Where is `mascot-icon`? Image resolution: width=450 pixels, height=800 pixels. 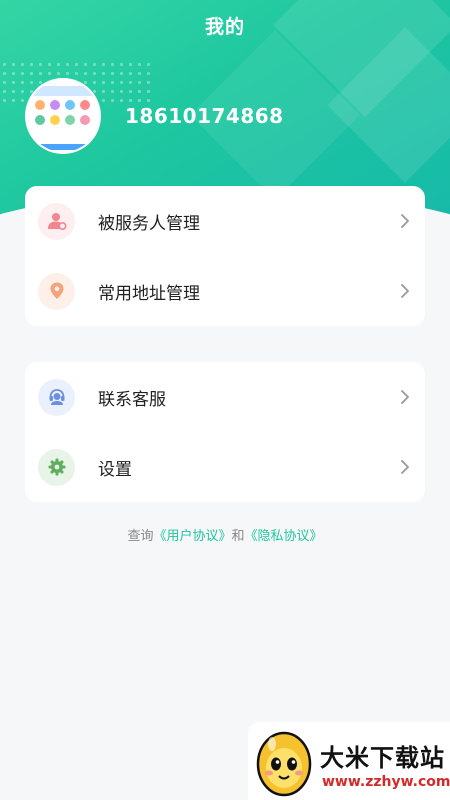
mascot-icon is located at coordinates (284, 764).